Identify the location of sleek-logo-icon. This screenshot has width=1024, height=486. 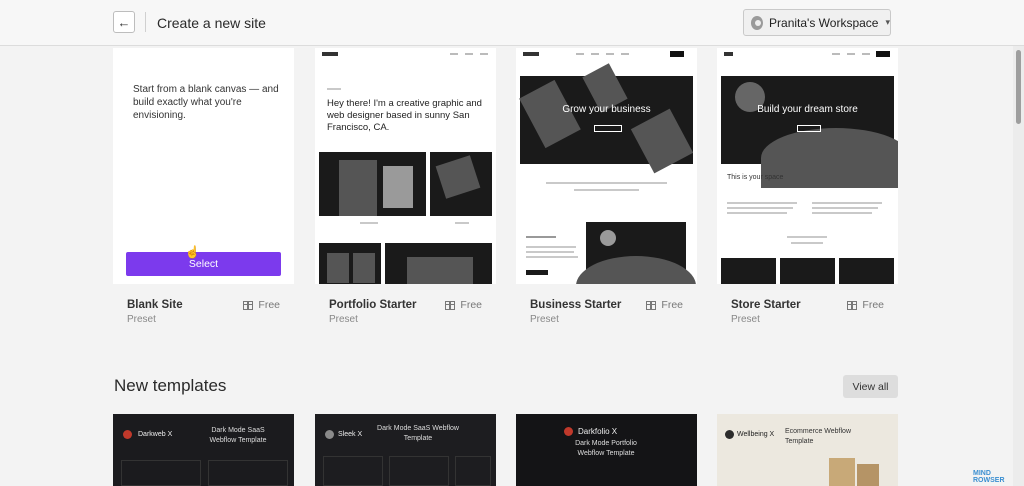
(329, 434).